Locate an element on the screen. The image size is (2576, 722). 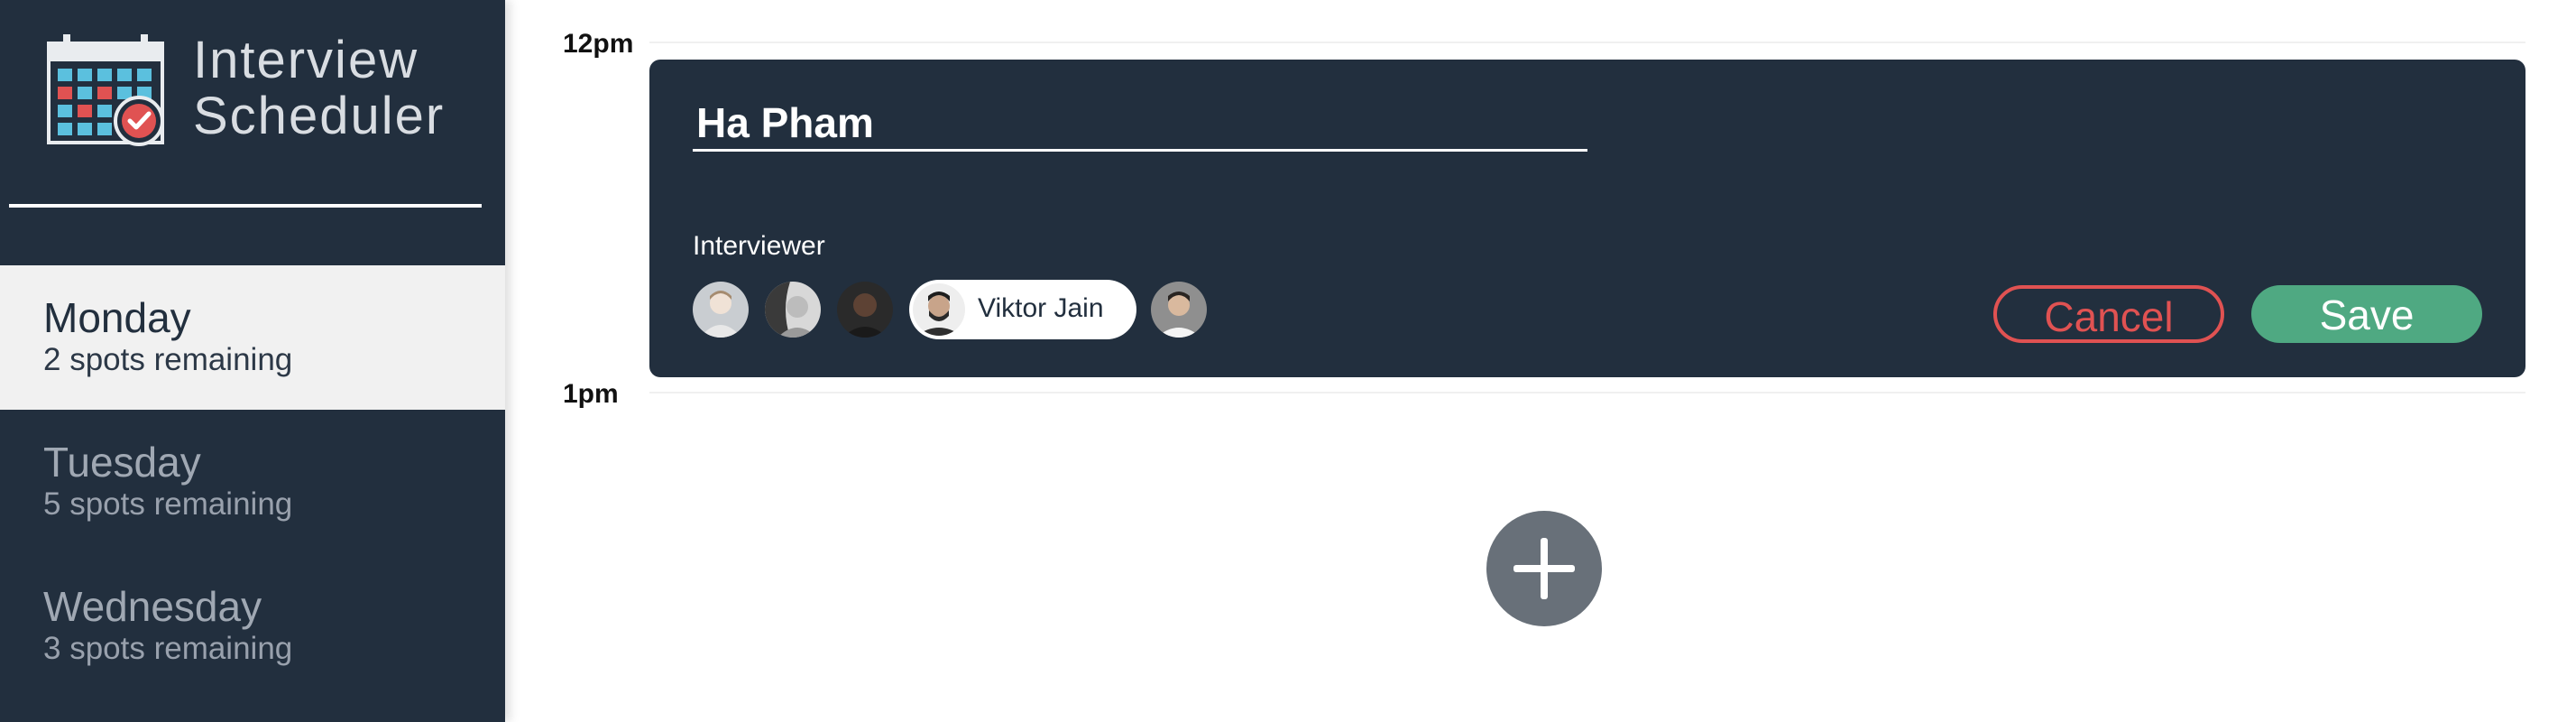
add-appointment-button is located at coordinates (1544, 568).